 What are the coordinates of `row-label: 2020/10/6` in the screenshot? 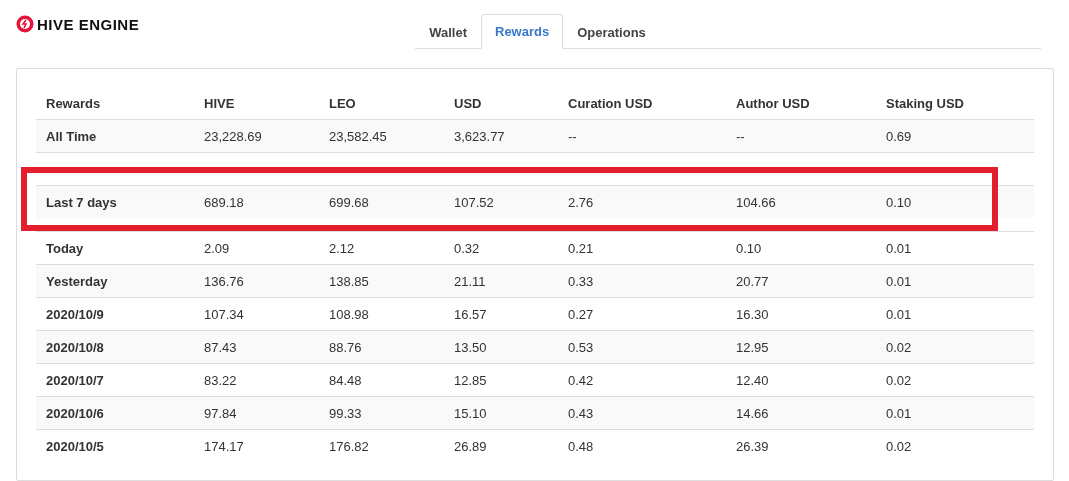 It's located at (75, 413).